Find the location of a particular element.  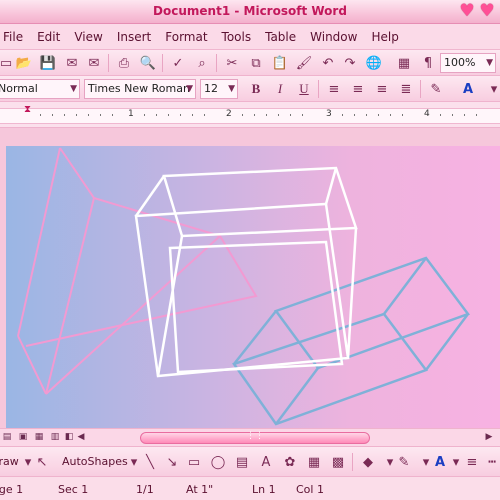

copy-icon: ⧉ is located at coordinates (256, 63).